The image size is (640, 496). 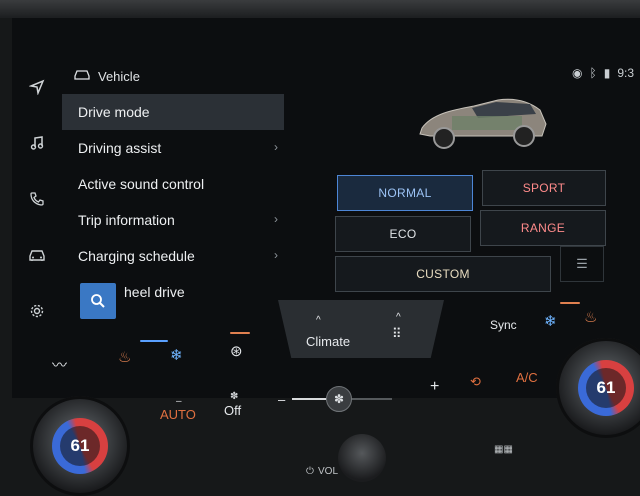 I want to click on climate-tab, so click(x=361, y=329).